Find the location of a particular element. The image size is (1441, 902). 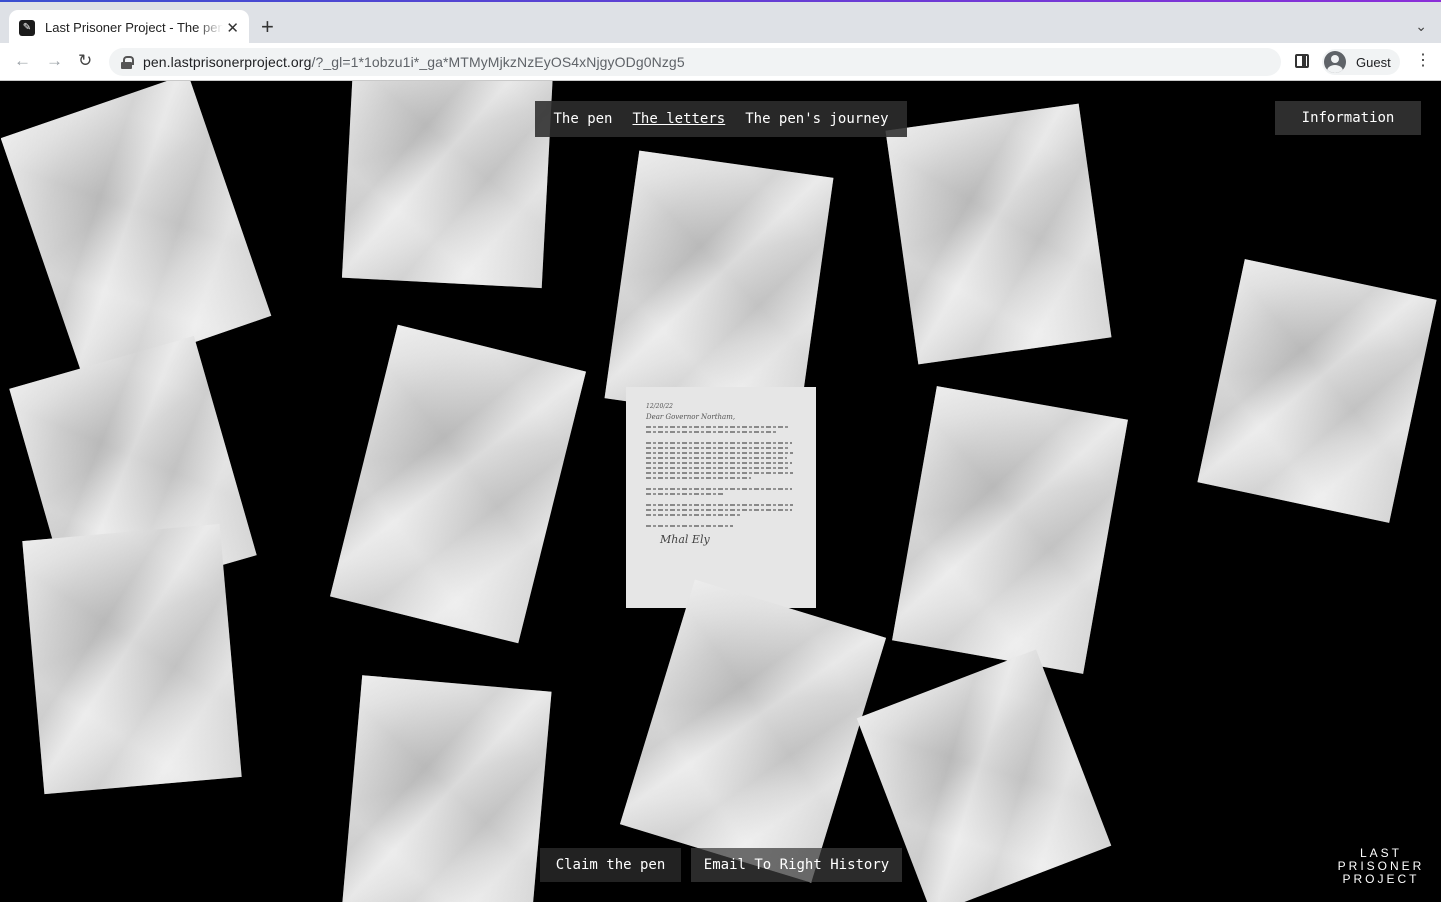

letter-featured: 12/20/22 Dear Governor Northam, Mhal Ely is located at coordinates (721, 497).